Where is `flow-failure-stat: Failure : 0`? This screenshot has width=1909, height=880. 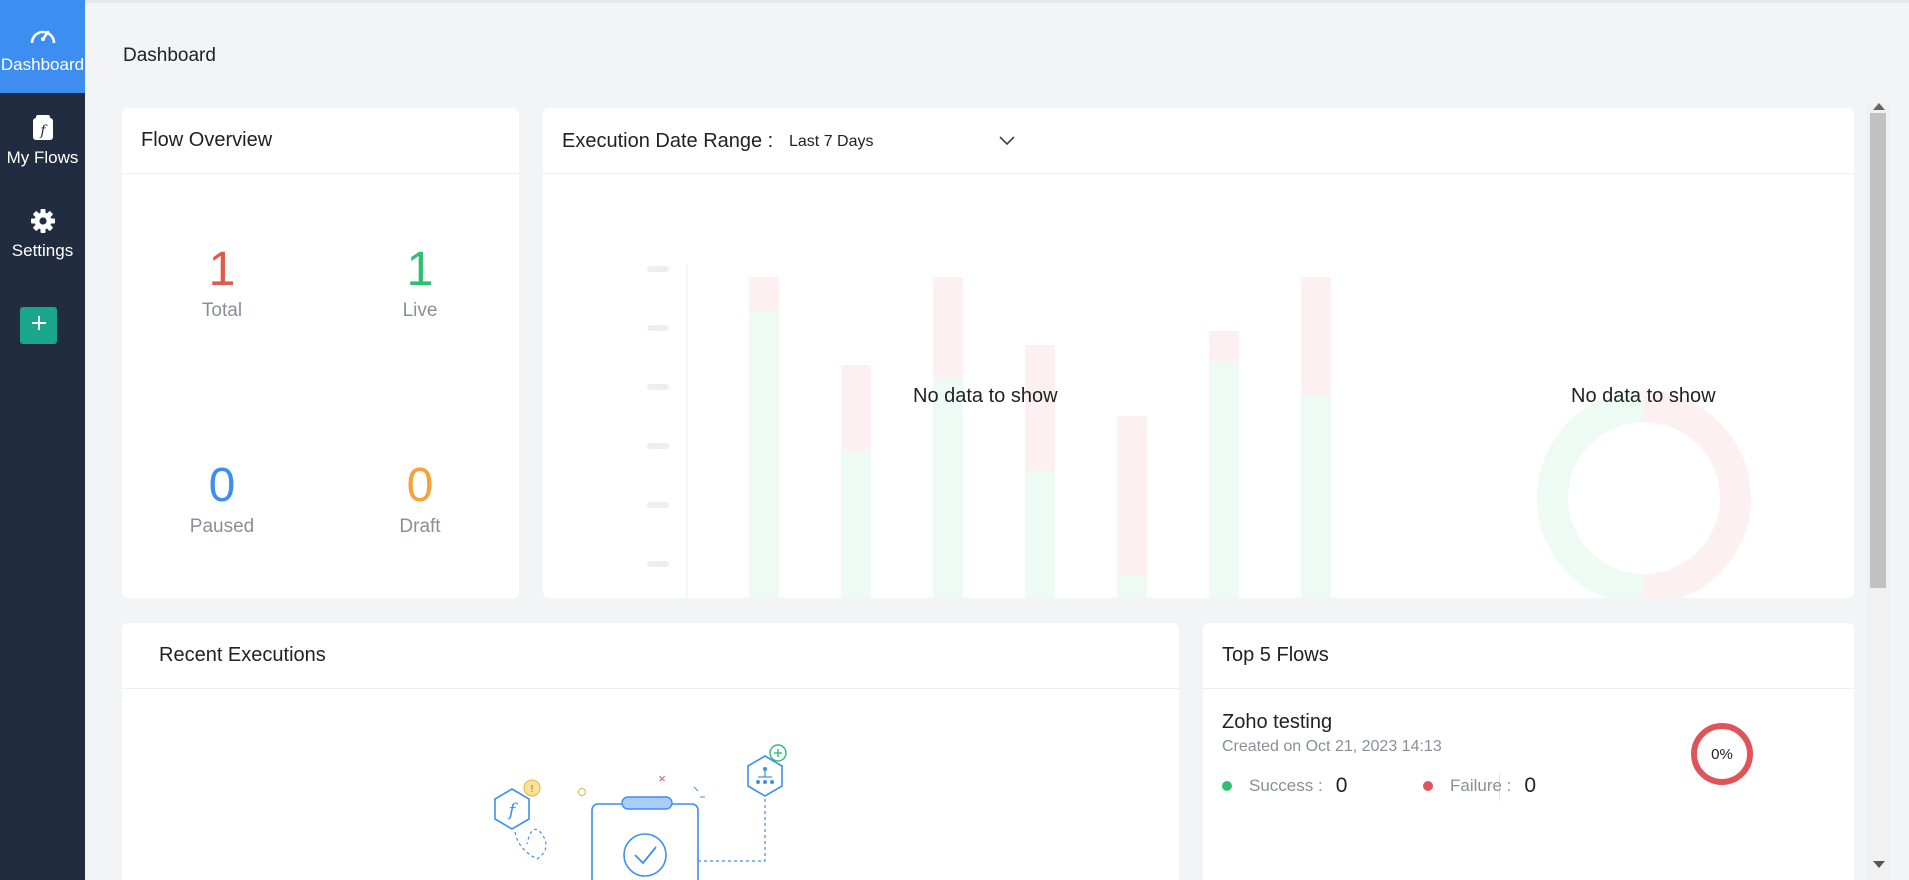
flow-failure-stat: Failure : 0 is located at coordinates (1479, 786).